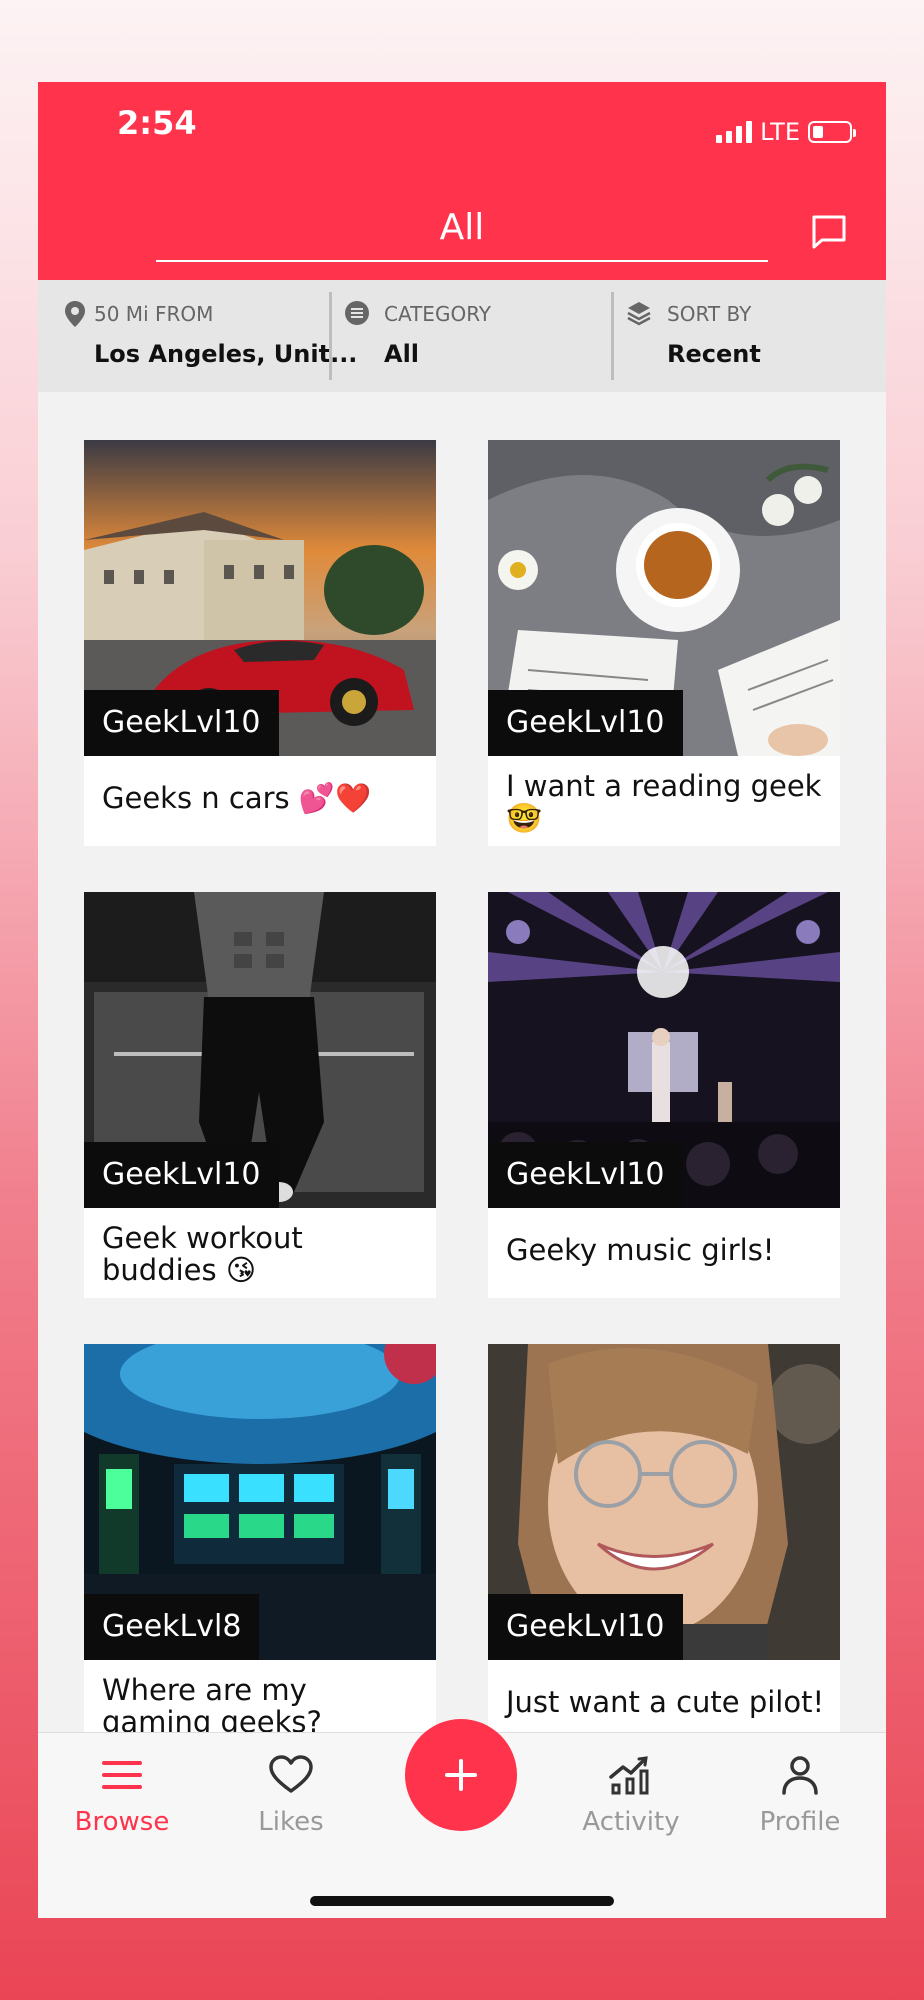  What do you see at coordinates (260, 1095) in the screenshot?
I see `post-card: GeekLvl10 Geek workout buddies 😘` at bounding box center [260, 1095].